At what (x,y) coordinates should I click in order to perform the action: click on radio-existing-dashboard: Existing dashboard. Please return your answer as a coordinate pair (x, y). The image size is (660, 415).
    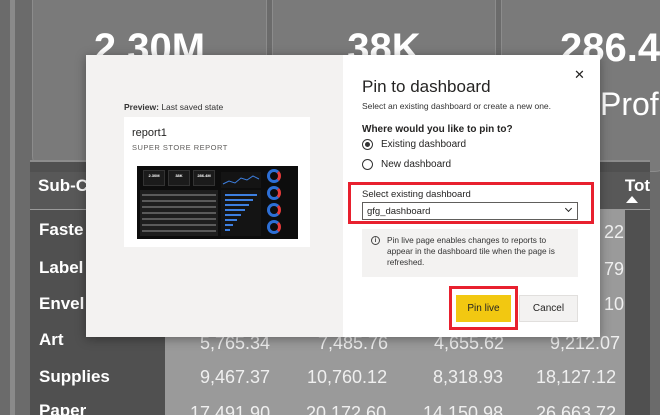
    Looking at the image, I should click on (414, 144).